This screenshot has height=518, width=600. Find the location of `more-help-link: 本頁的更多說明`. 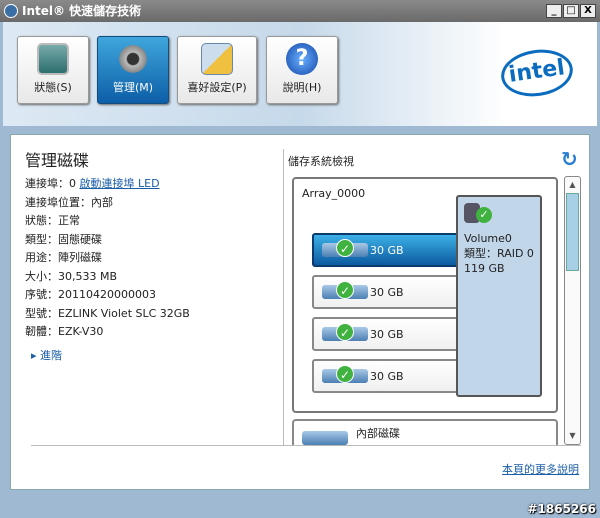

more-help-link: 本頁的更多說明 is located at coordinates (540, 469).